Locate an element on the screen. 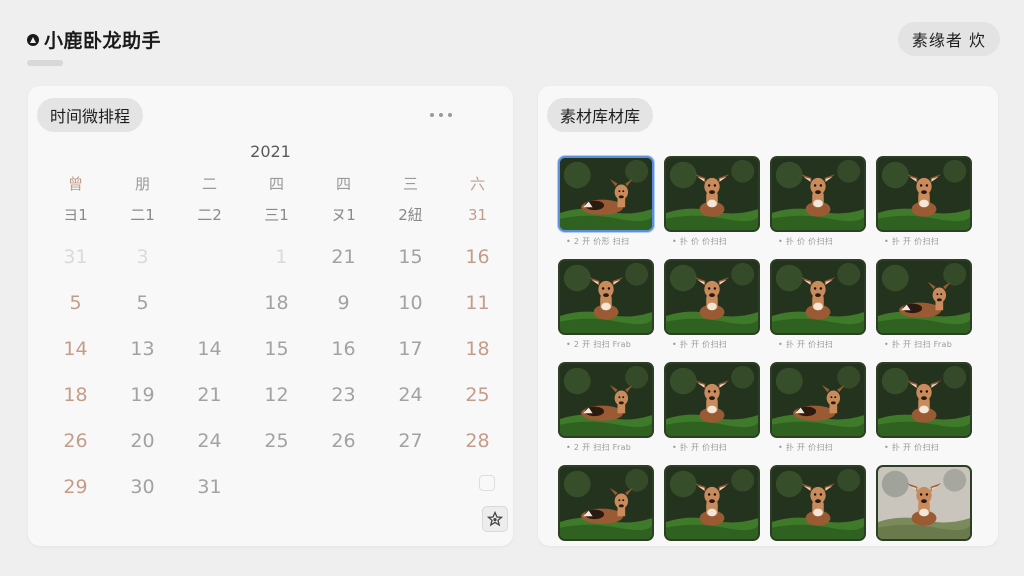 The width and height of the screenshot is (1024, 576). weekday-header: 六 is located at coordinates (477, 184).